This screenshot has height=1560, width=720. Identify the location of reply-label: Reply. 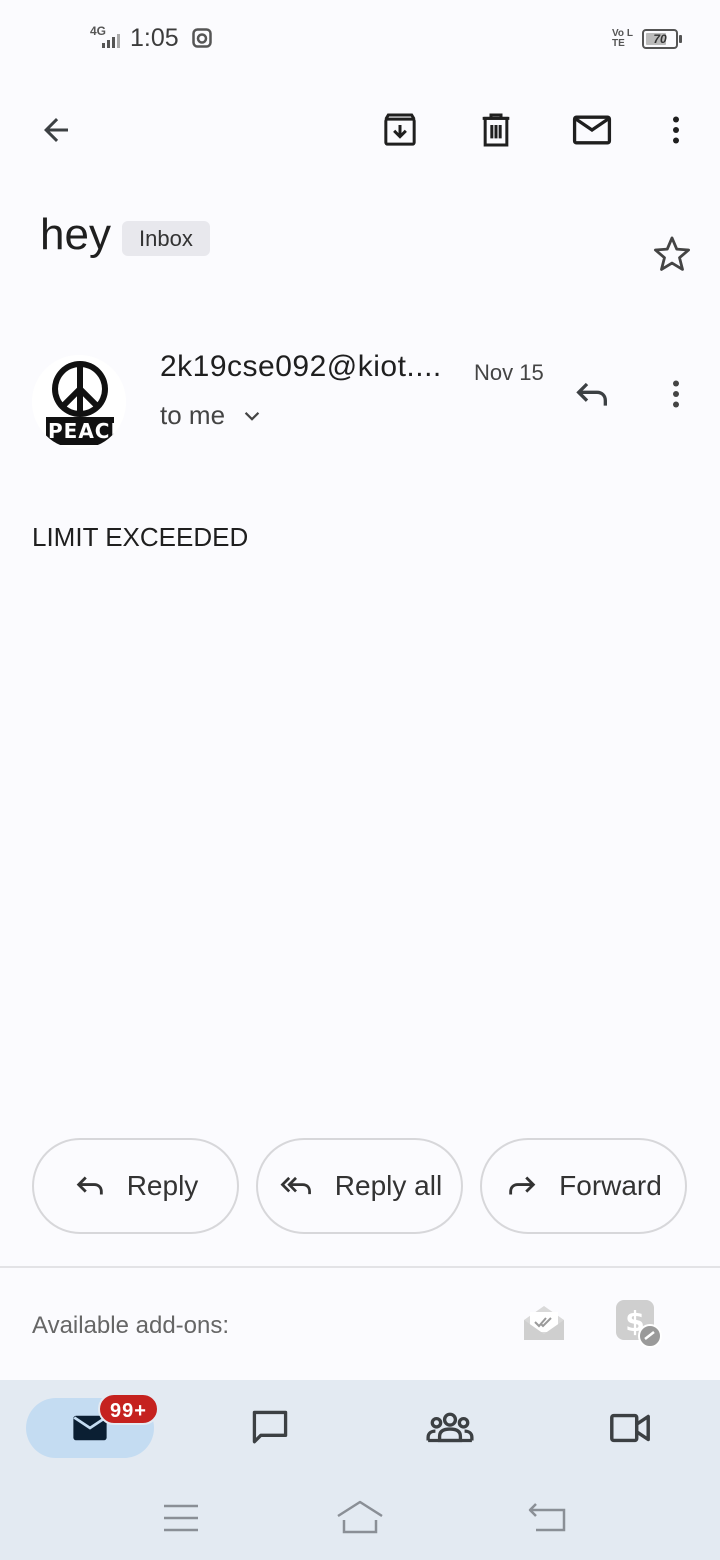
(162, 1185).